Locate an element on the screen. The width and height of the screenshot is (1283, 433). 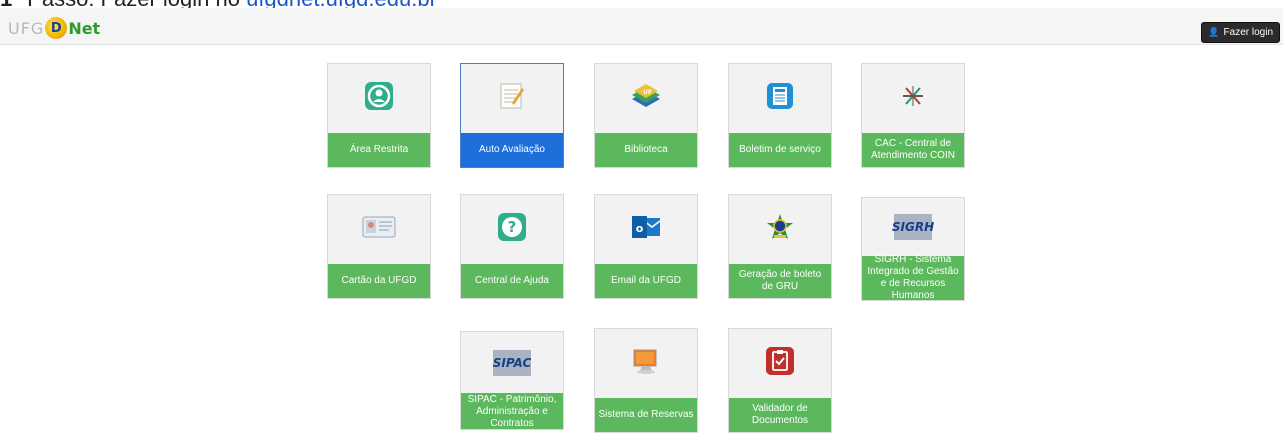
user-circle-icon is located at coordinates (379, 98).